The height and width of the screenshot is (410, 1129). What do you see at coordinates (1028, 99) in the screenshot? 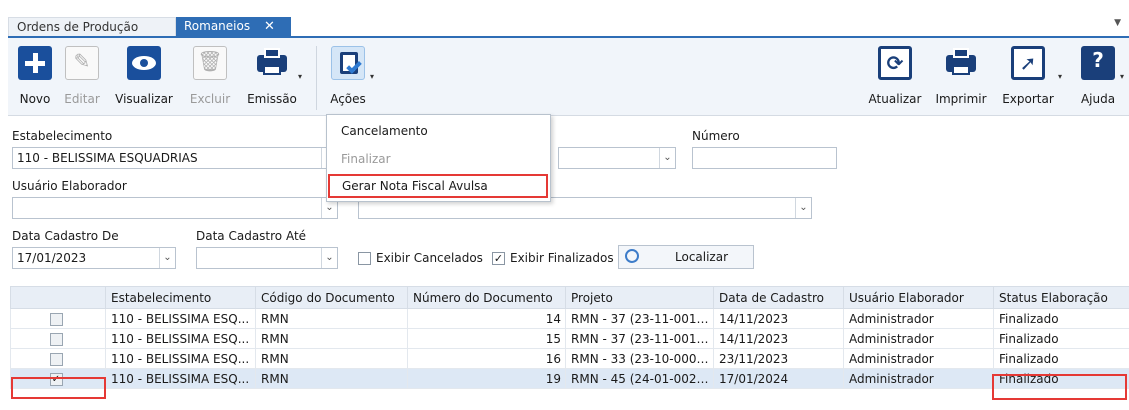
I see `export-button-label: Exportar` at bounding box center [1028, 99].